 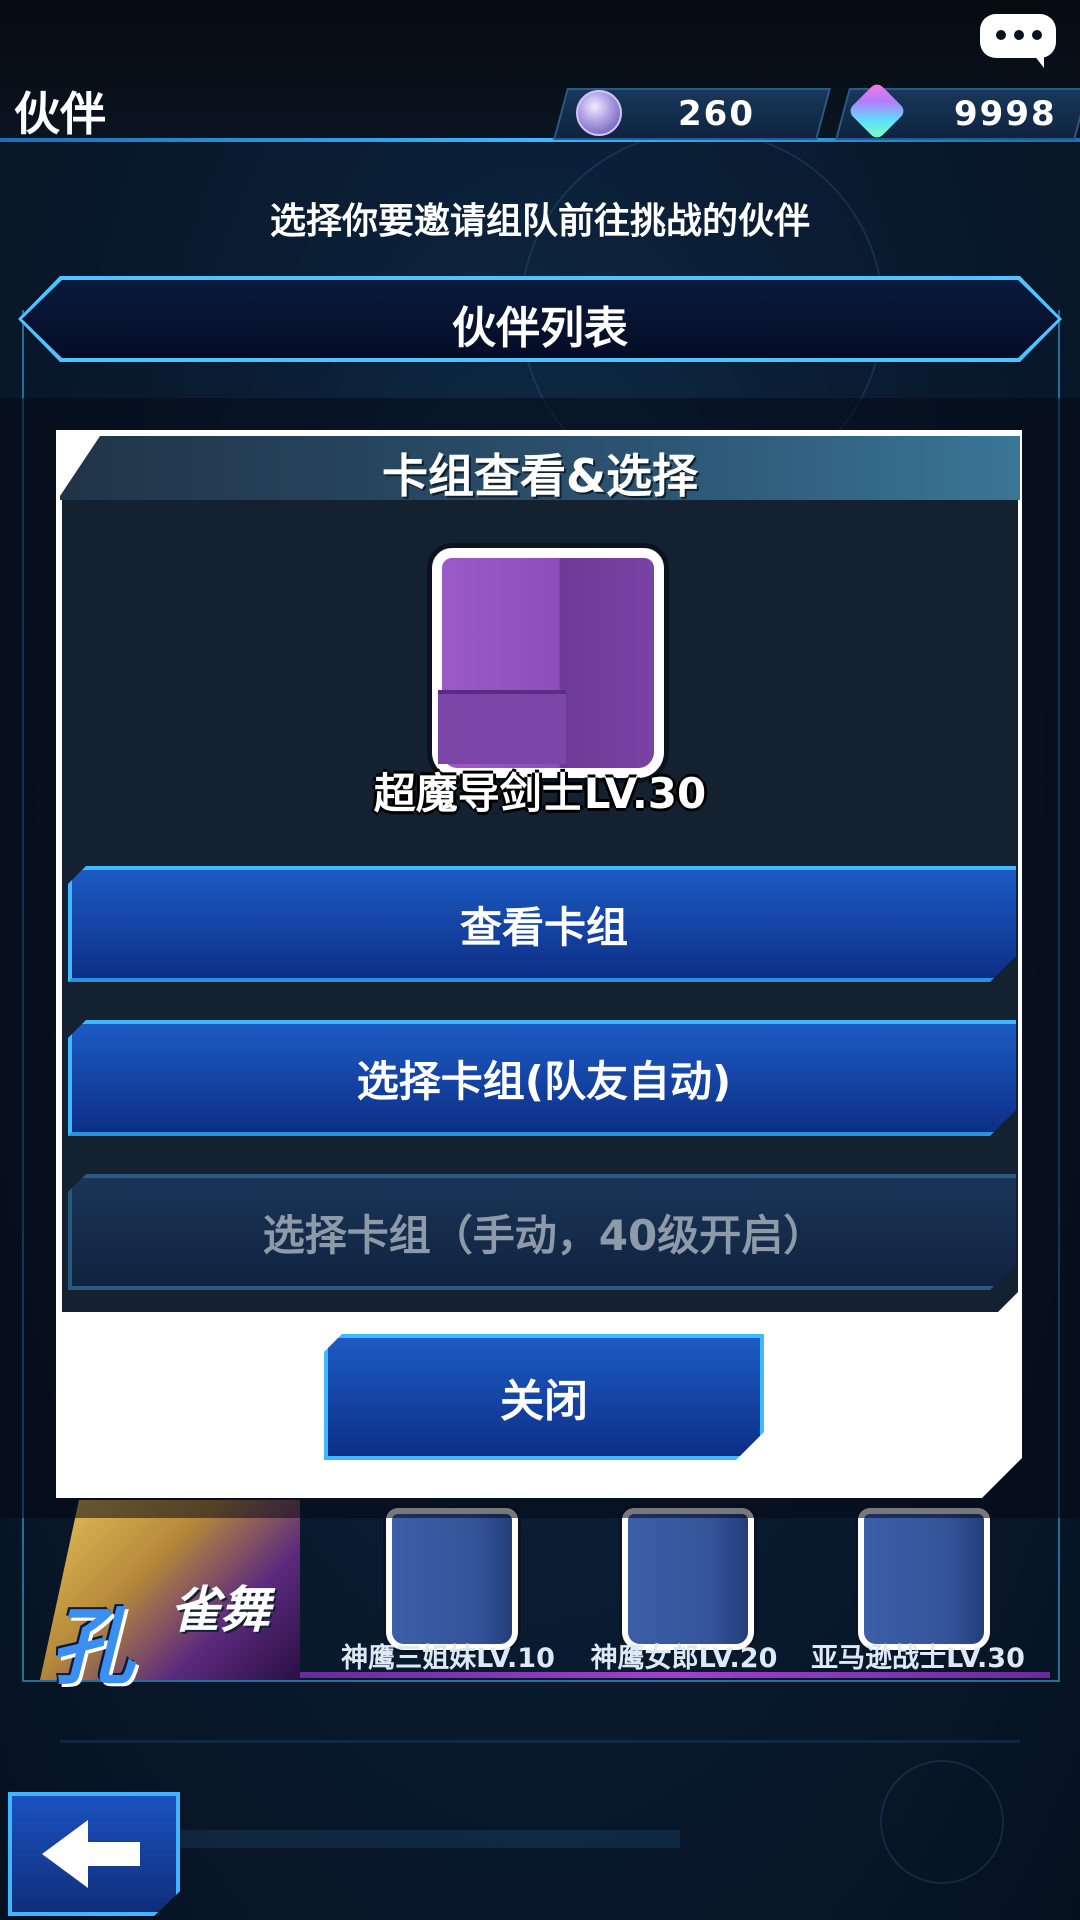 I want to click on auto-select-deck-button: 选择卡组(队友自动), so click(x=542, y=1078).